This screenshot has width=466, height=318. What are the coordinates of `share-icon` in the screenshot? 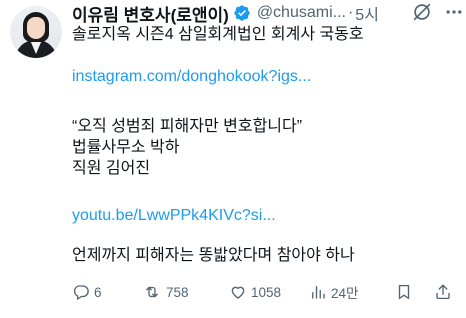 It's located at (443, 292).